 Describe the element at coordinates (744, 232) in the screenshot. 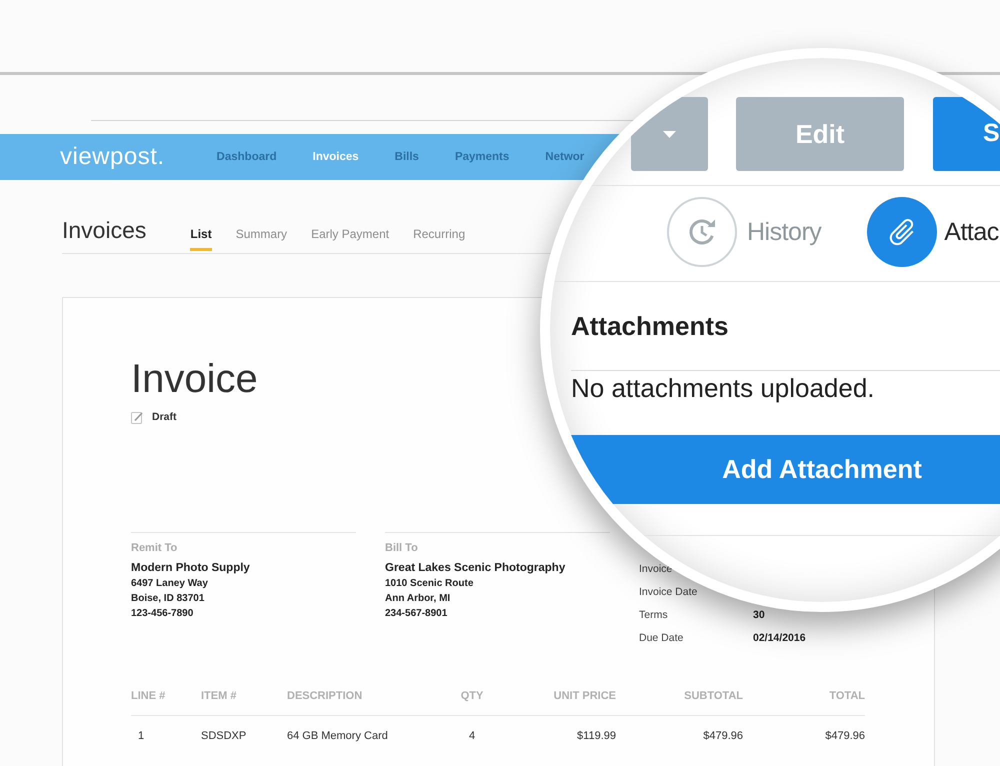

I see `history-tab: History` at that location.